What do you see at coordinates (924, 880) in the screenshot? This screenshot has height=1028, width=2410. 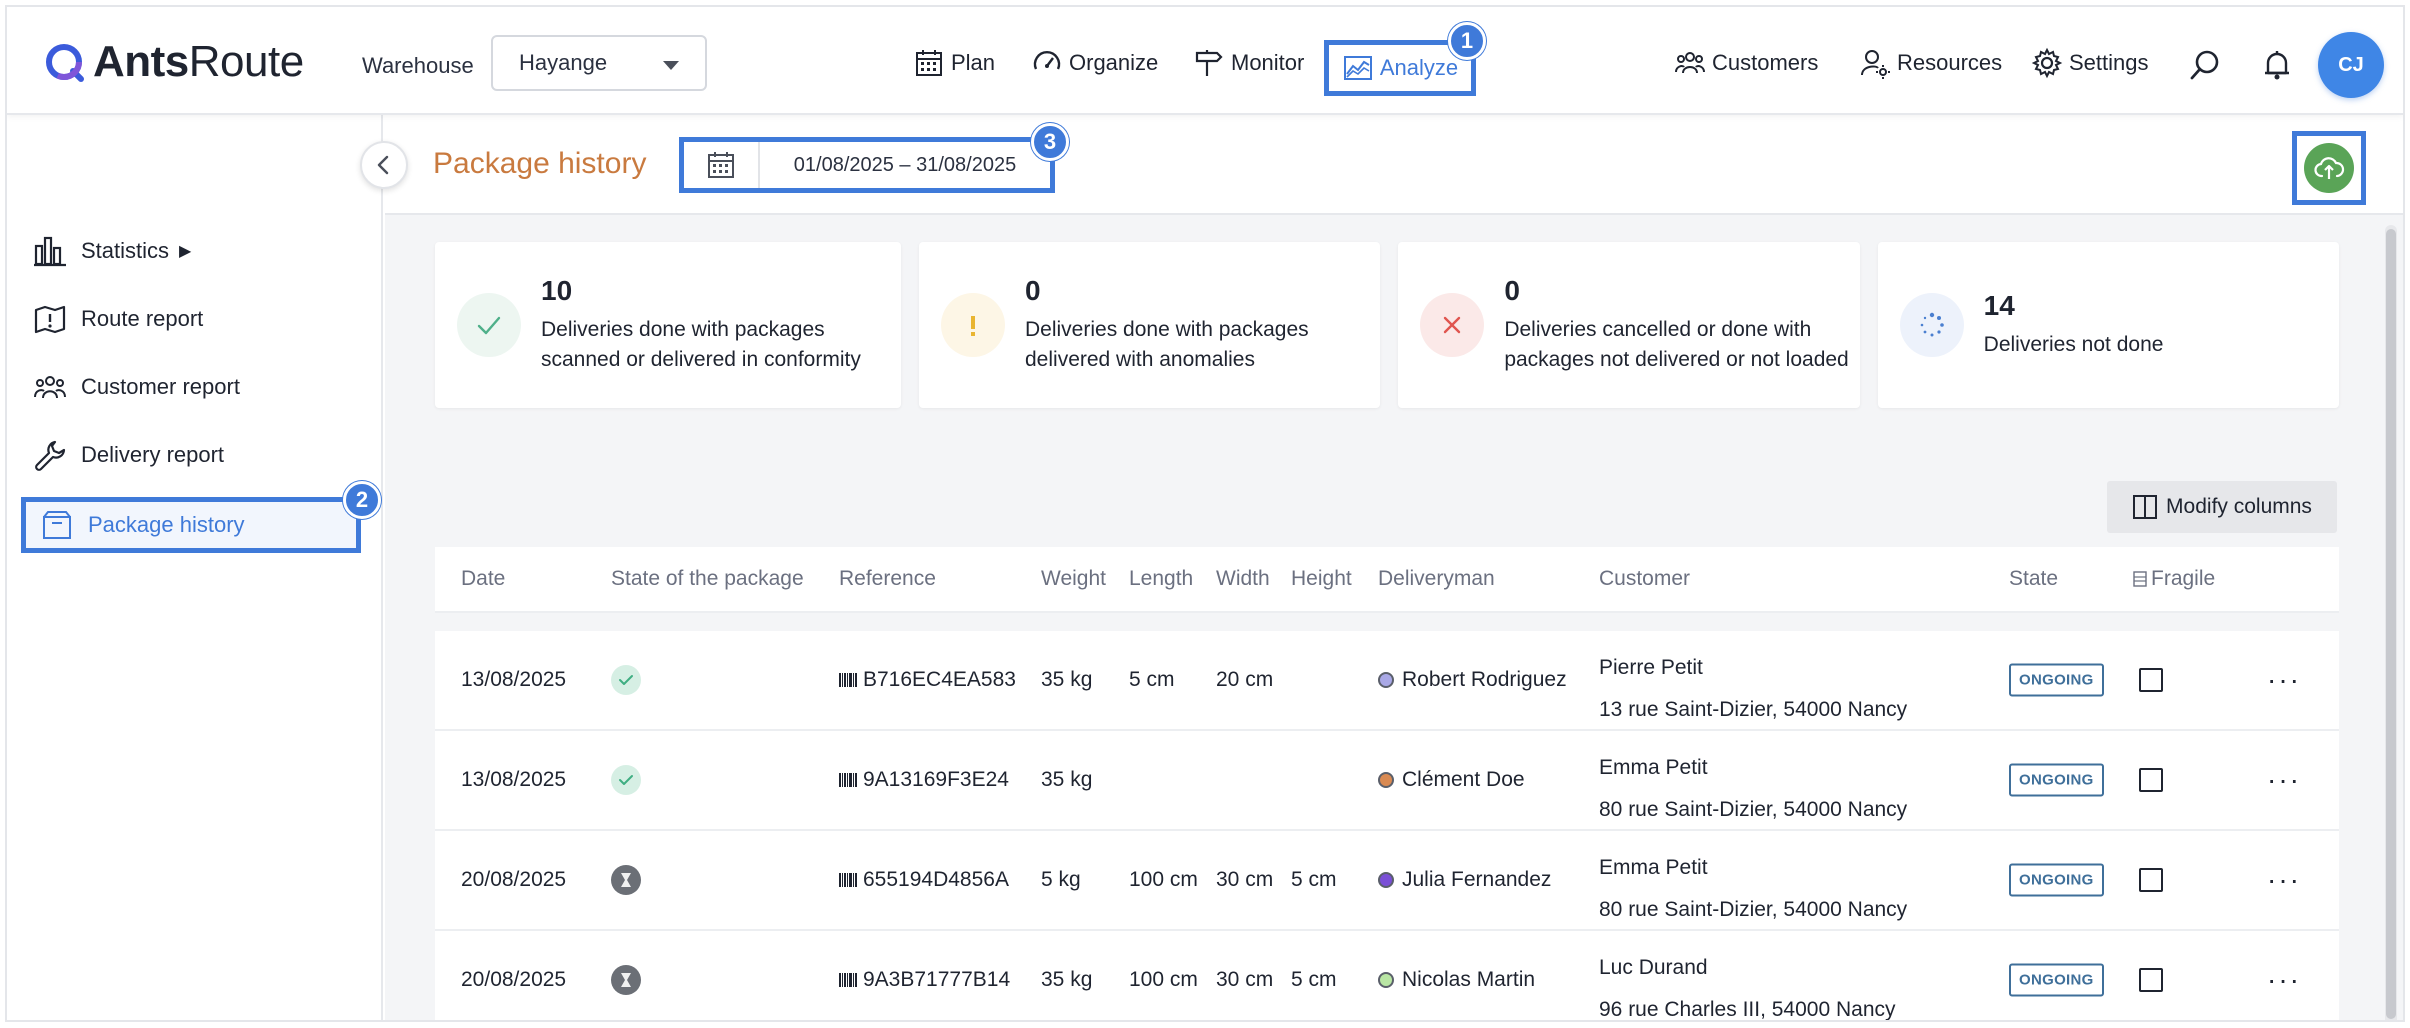 I see `cell-reference: 655194D4856A` at bounding box center [924, 880].